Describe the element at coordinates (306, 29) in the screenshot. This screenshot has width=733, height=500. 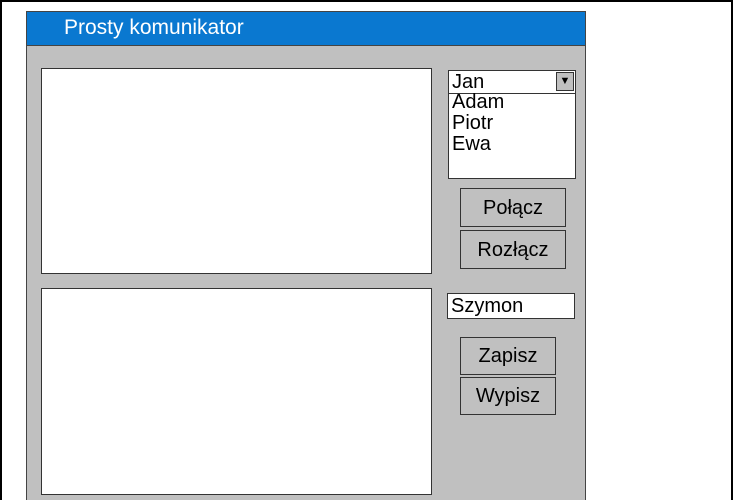
I see `title-bar: Prosty komunikator` at that location.